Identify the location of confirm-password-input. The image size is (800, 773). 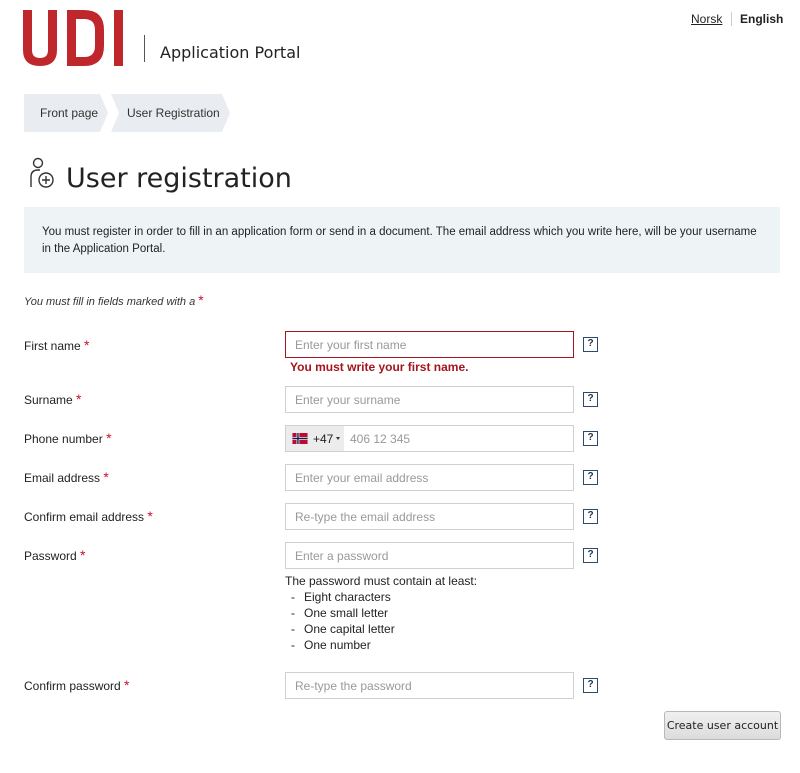
(429, 685).